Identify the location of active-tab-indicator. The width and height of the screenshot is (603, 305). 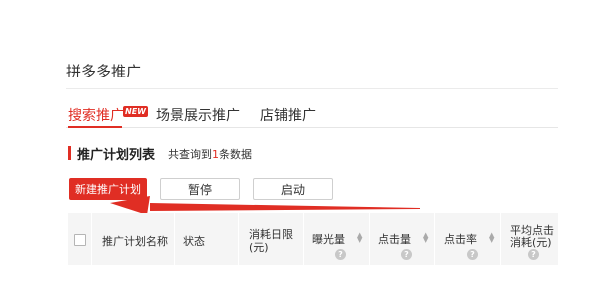
(95, 127).